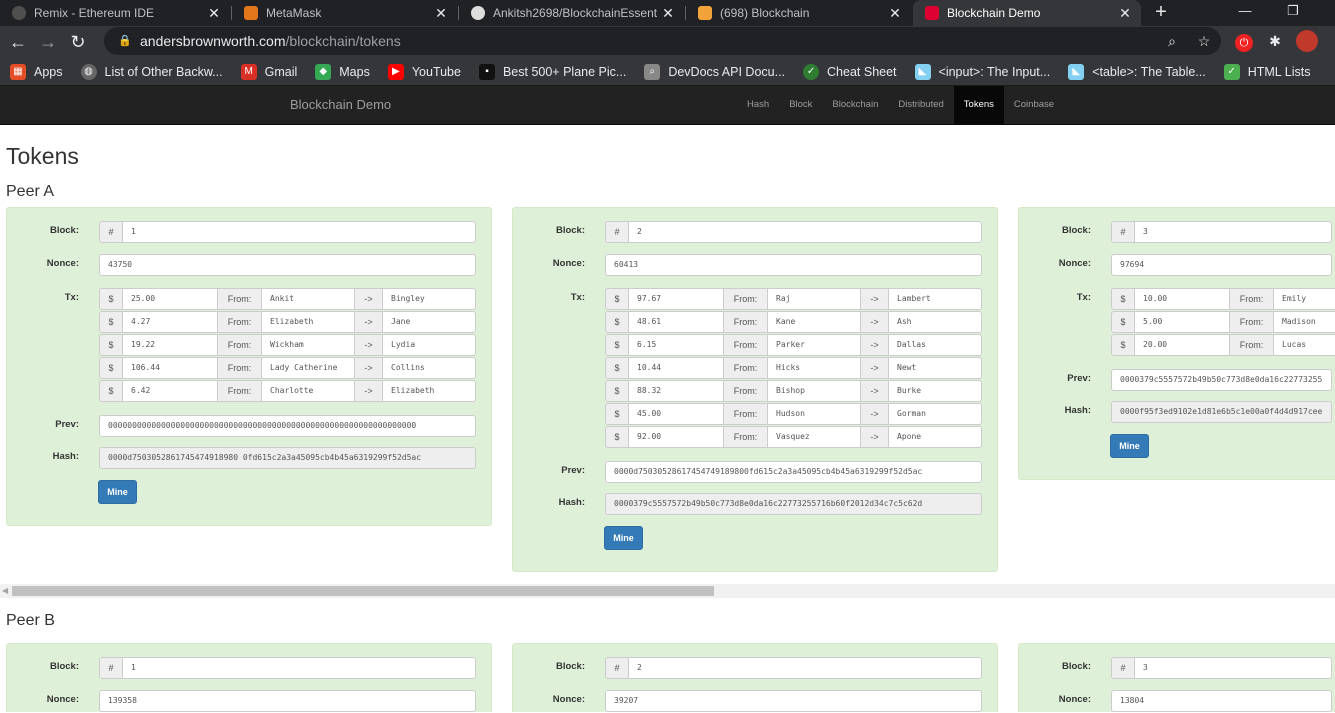  I want to click on tx-amount-input: 88.32, so click(676, 391).